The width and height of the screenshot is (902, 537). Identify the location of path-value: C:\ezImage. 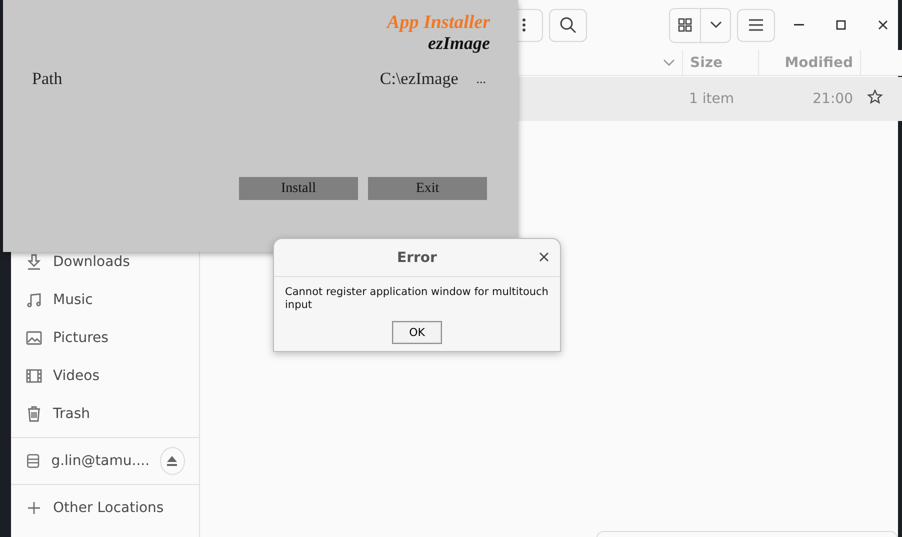
(419, 79).